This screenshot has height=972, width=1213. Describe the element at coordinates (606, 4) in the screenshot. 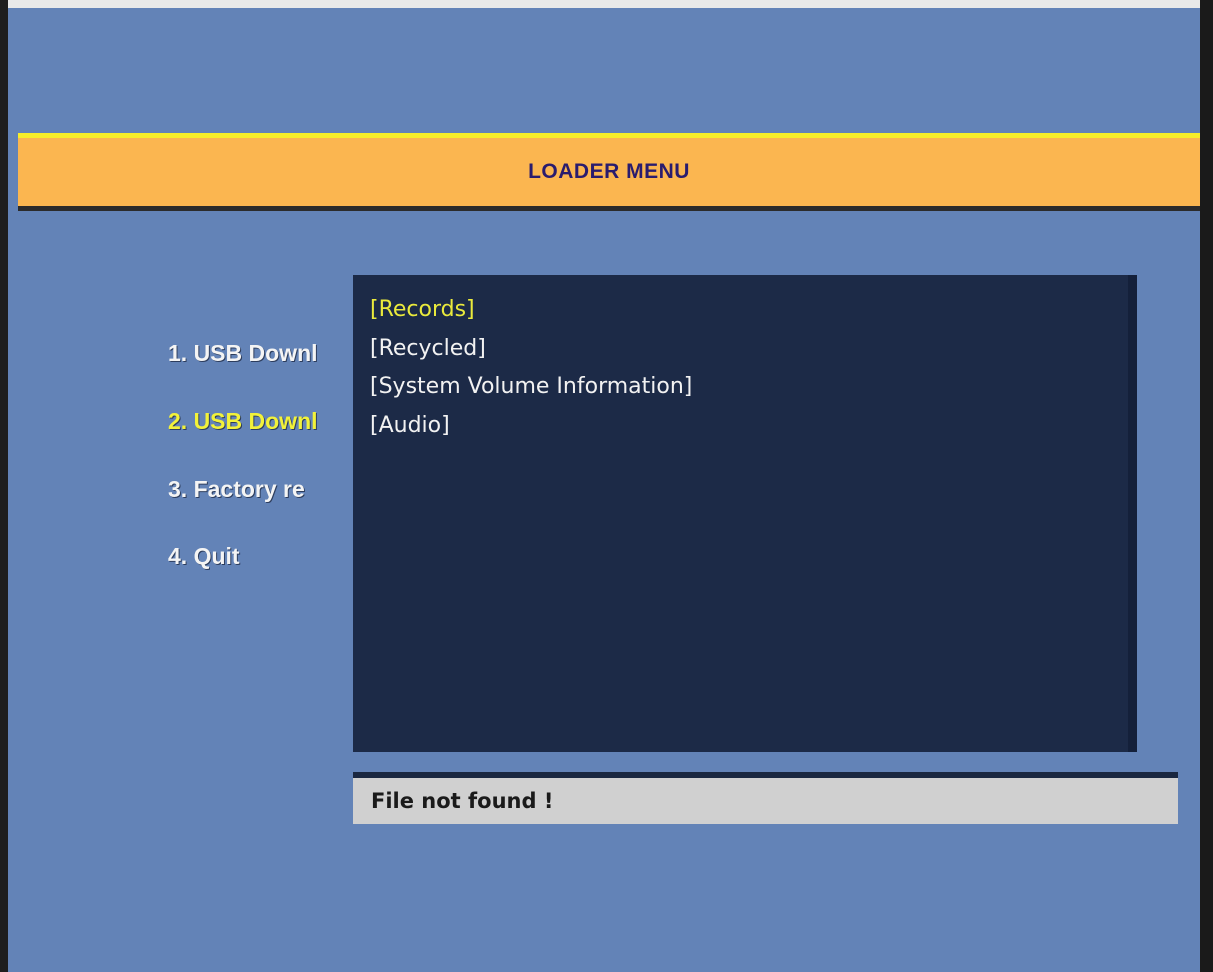

I see `top-border` at that location.